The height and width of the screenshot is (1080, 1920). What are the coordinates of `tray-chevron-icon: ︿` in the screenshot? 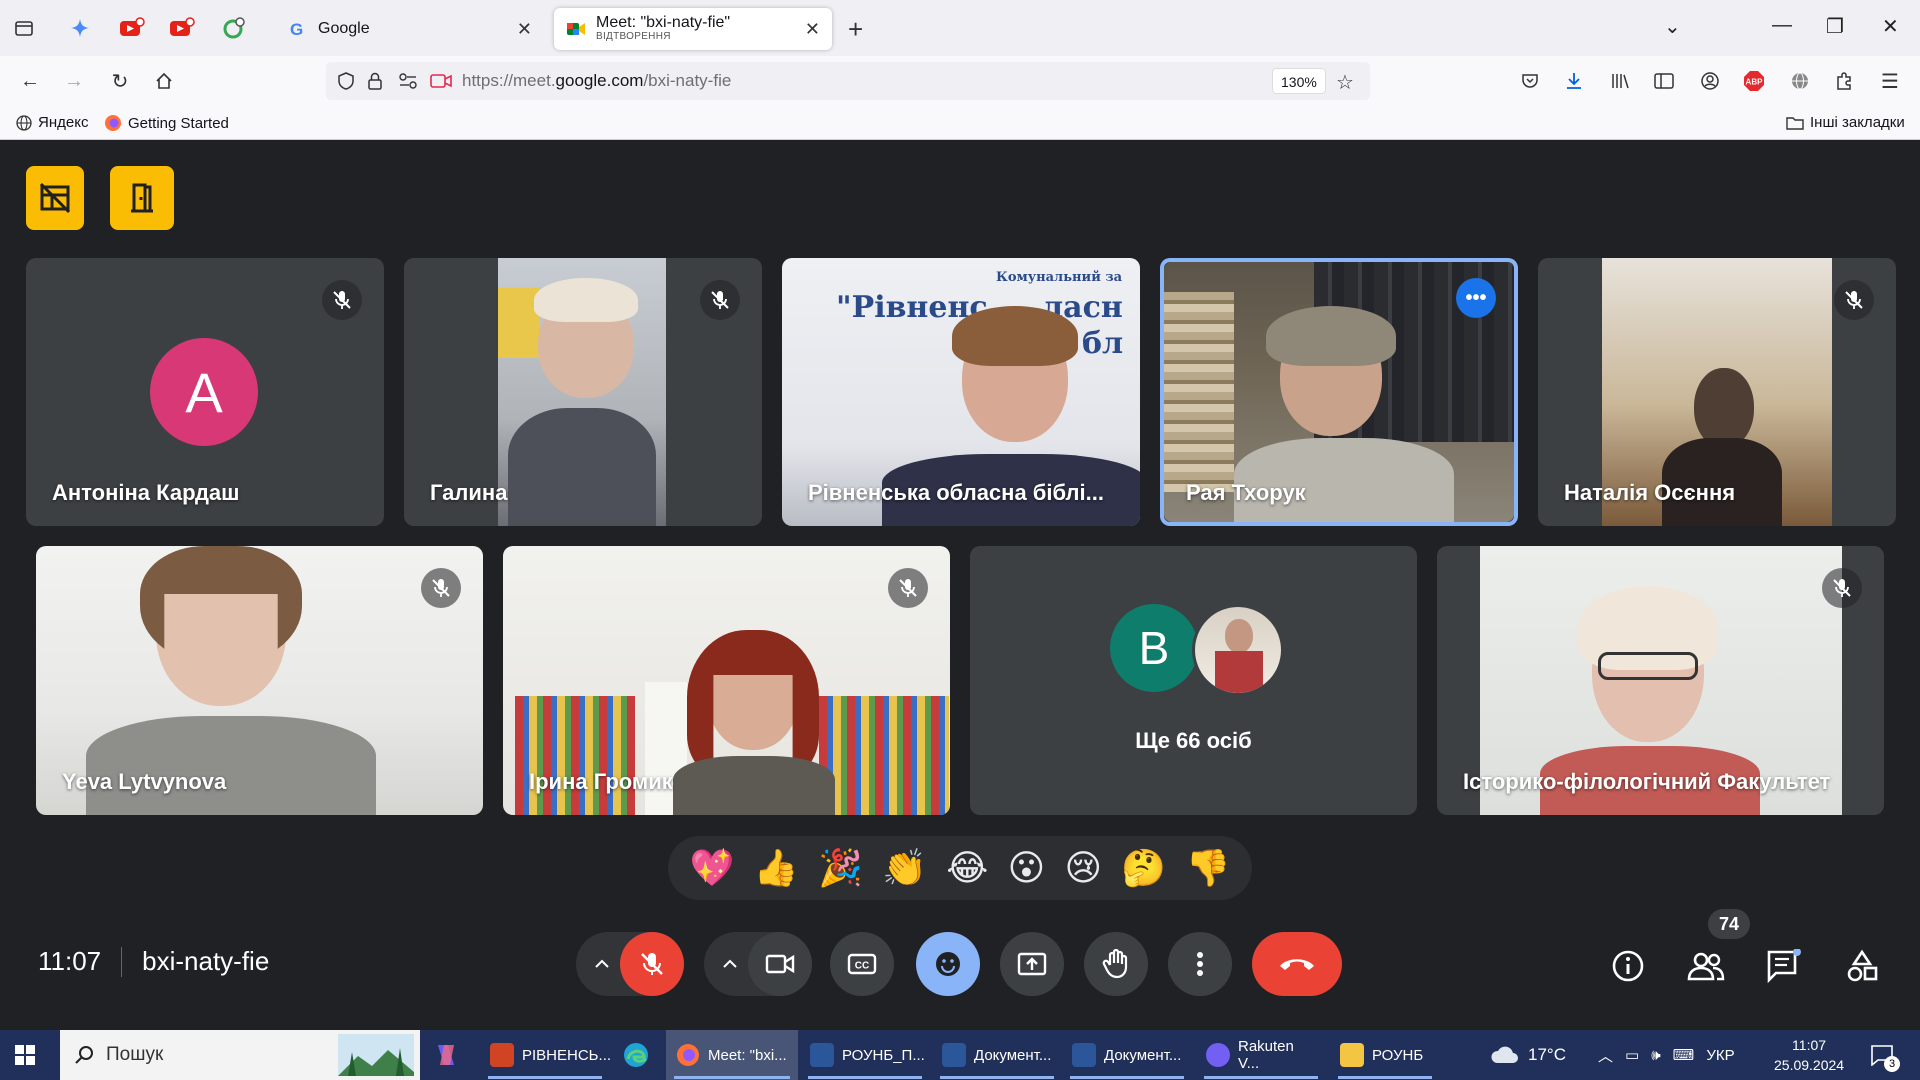 It's located at (1605, 1055).